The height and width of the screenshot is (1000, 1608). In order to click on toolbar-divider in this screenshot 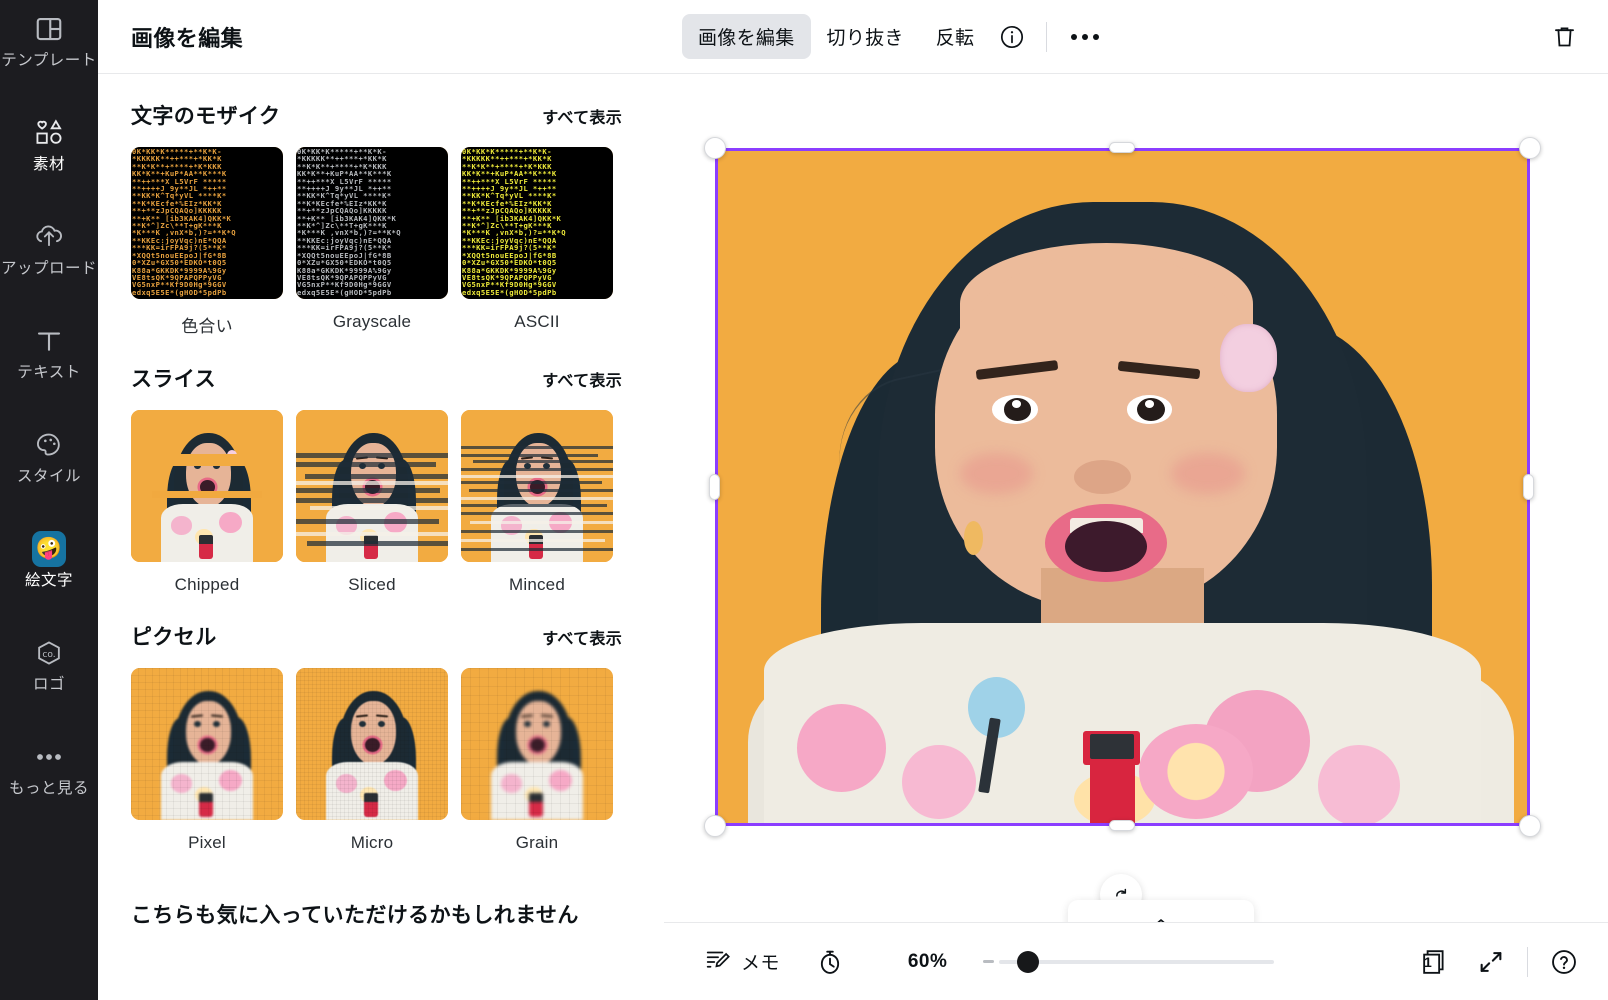, I will do `click(1047, 36)`.